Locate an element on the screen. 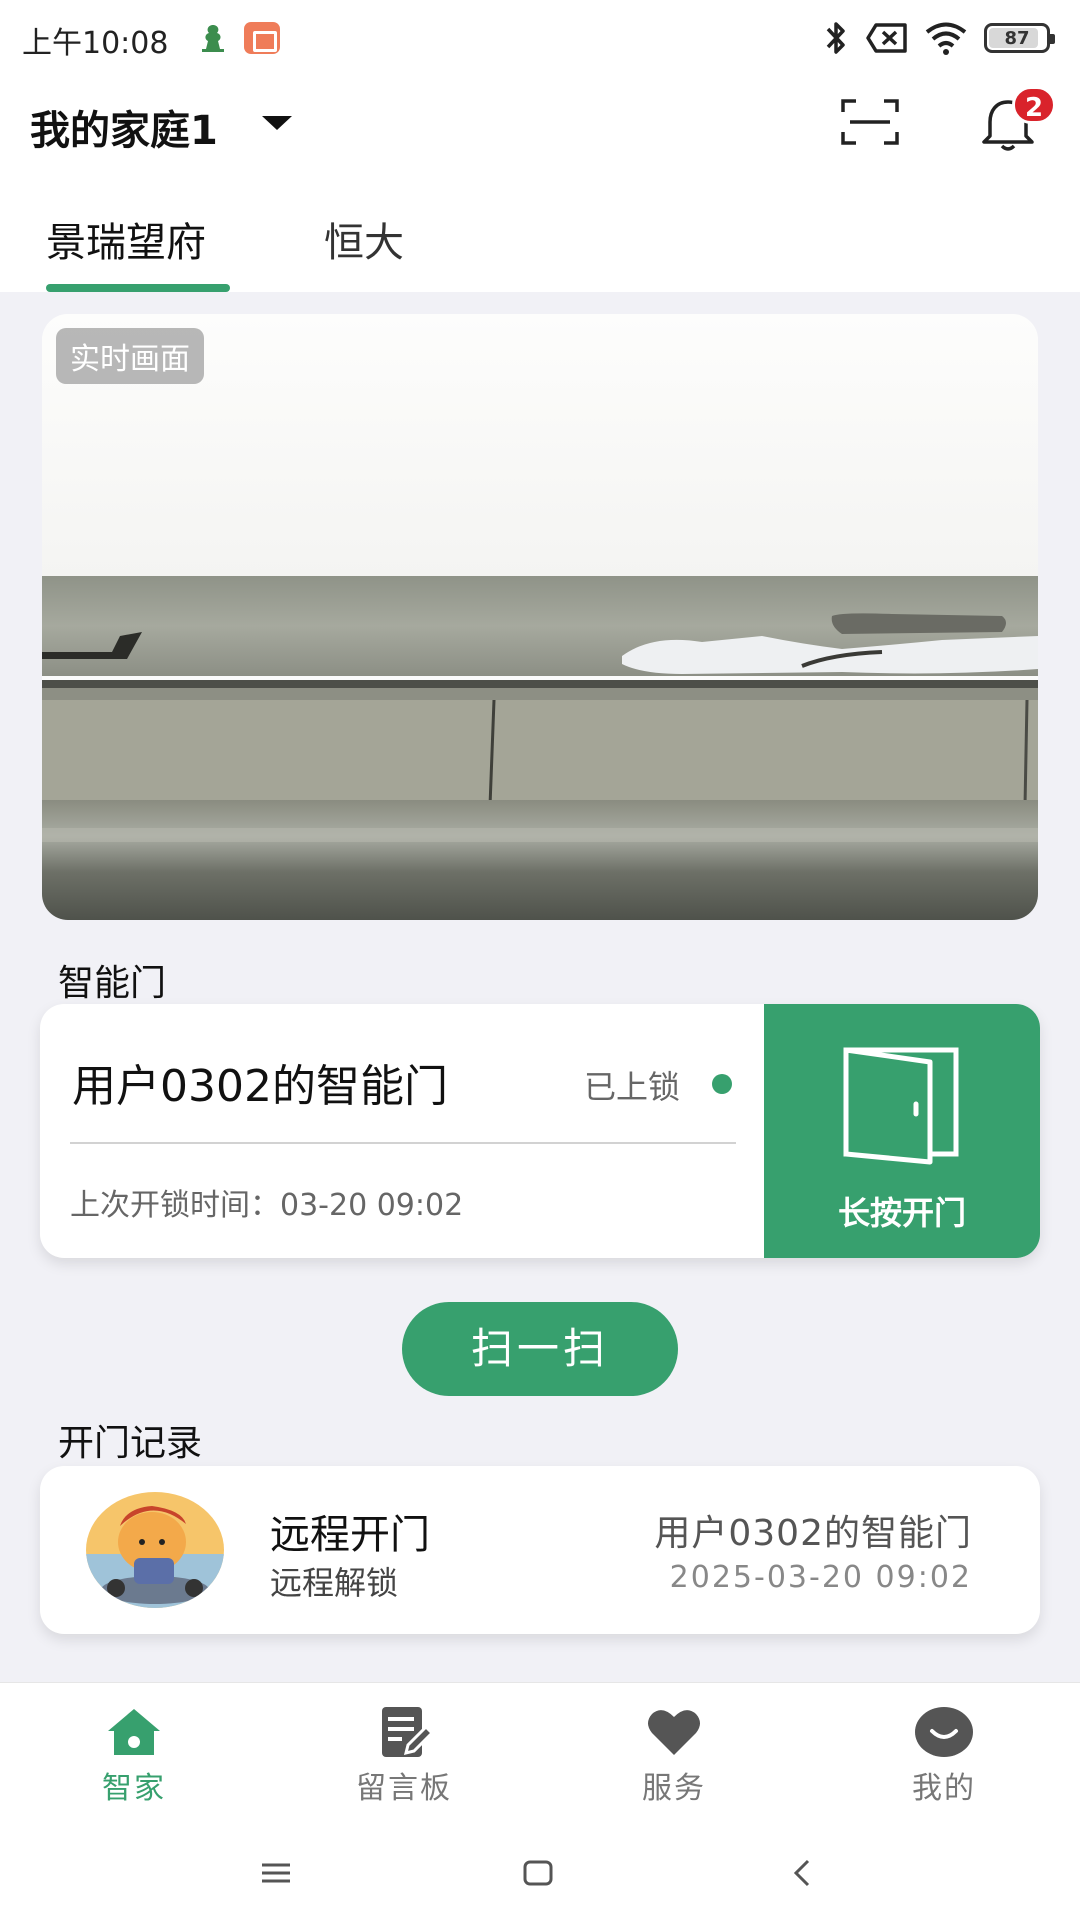 This screenshot has width=1080, height=1920. notification-badge: 2 is located at coordinates (1034, 105).